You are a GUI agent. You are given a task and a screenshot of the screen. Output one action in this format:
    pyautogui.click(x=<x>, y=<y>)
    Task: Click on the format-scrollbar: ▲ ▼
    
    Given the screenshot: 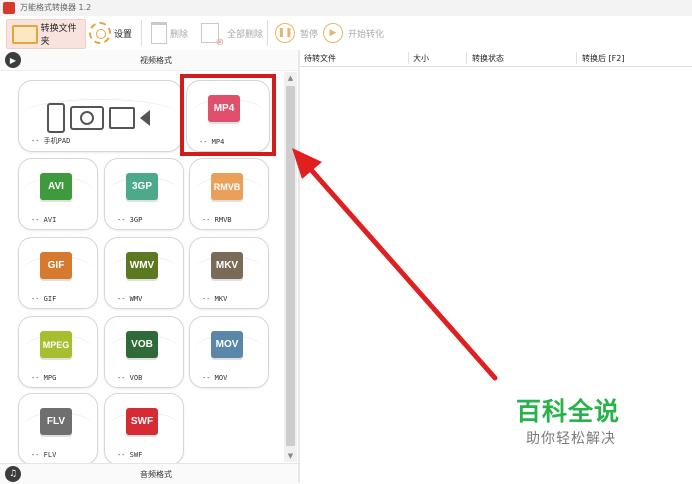 What is the action you would take?
    pyautogui.click(x=290, y=267)
    